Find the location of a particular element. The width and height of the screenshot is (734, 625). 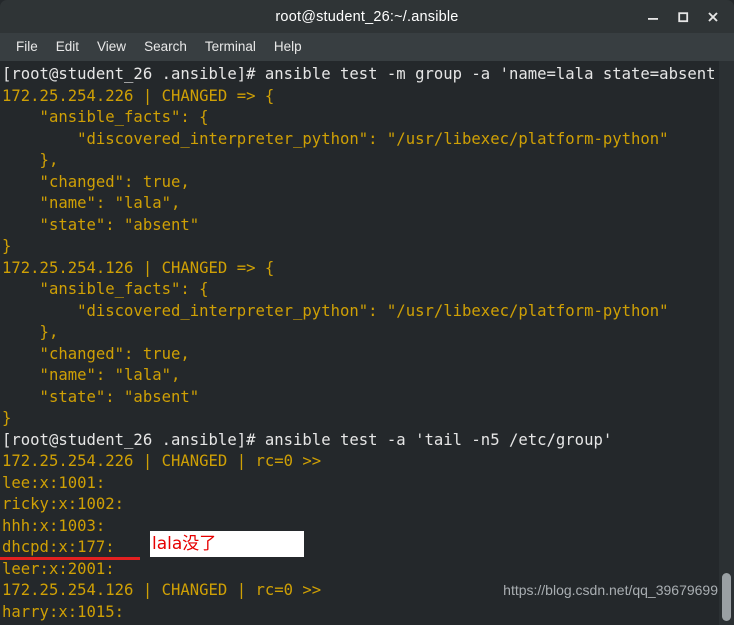

watermark: https://blog.csdn.net/qq_39679699 is located at coordinates (610, 590).